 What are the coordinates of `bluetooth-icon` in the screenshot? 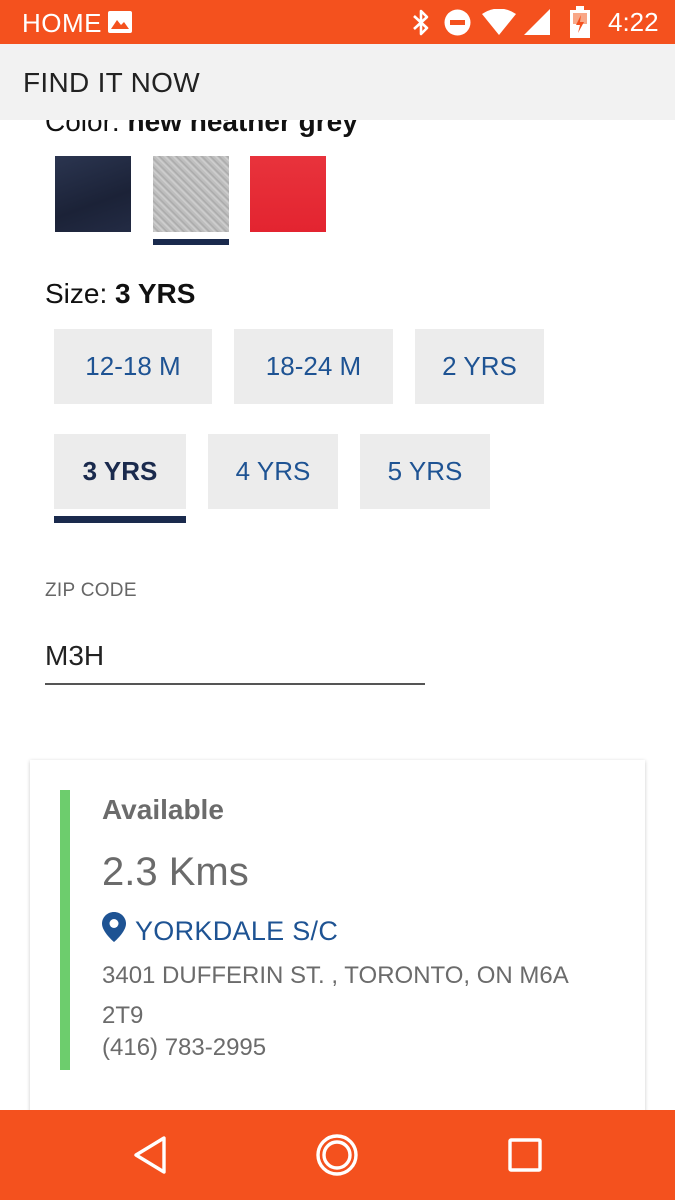 It's located at (421, 22).